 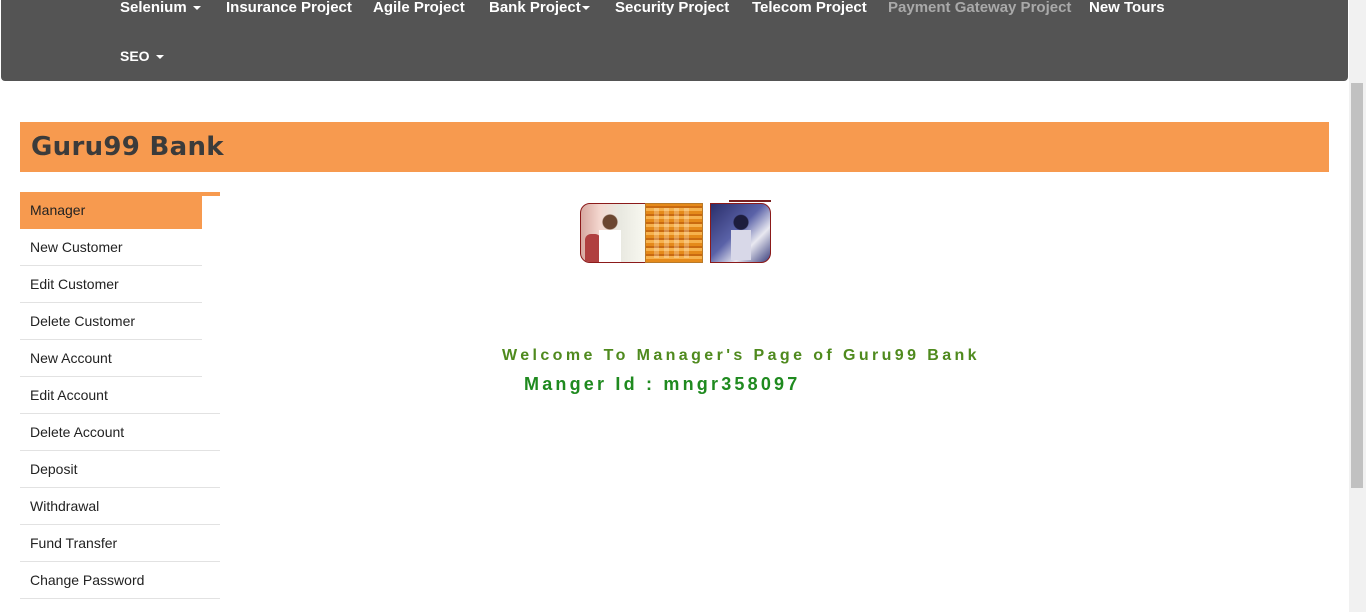 What do you see at coordinates (111, 210) in the screenshot?
I see `sidebar-item-manager: Manager` at bounding box center [111, 210].